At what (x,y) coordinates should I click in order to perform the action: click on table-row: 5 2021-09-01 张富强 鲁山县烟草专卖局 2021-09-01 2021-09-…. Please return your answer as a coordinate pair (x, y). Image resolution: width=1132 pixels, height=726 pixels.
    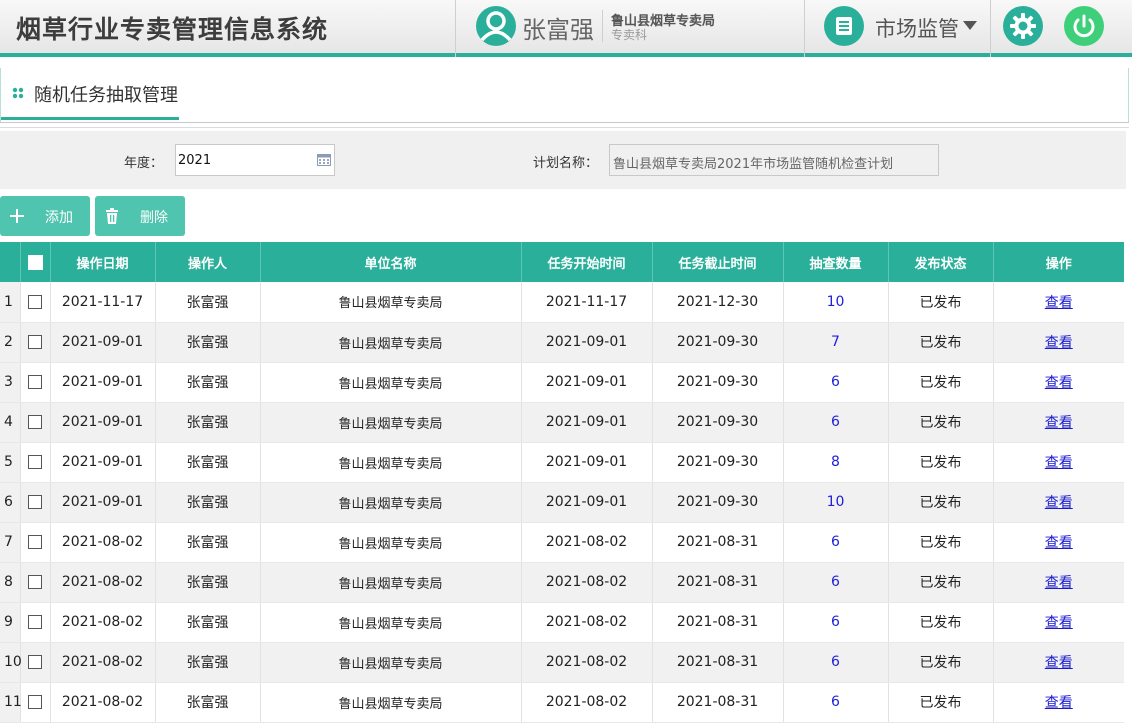
    Looking at the image, I should click on (562, 462).